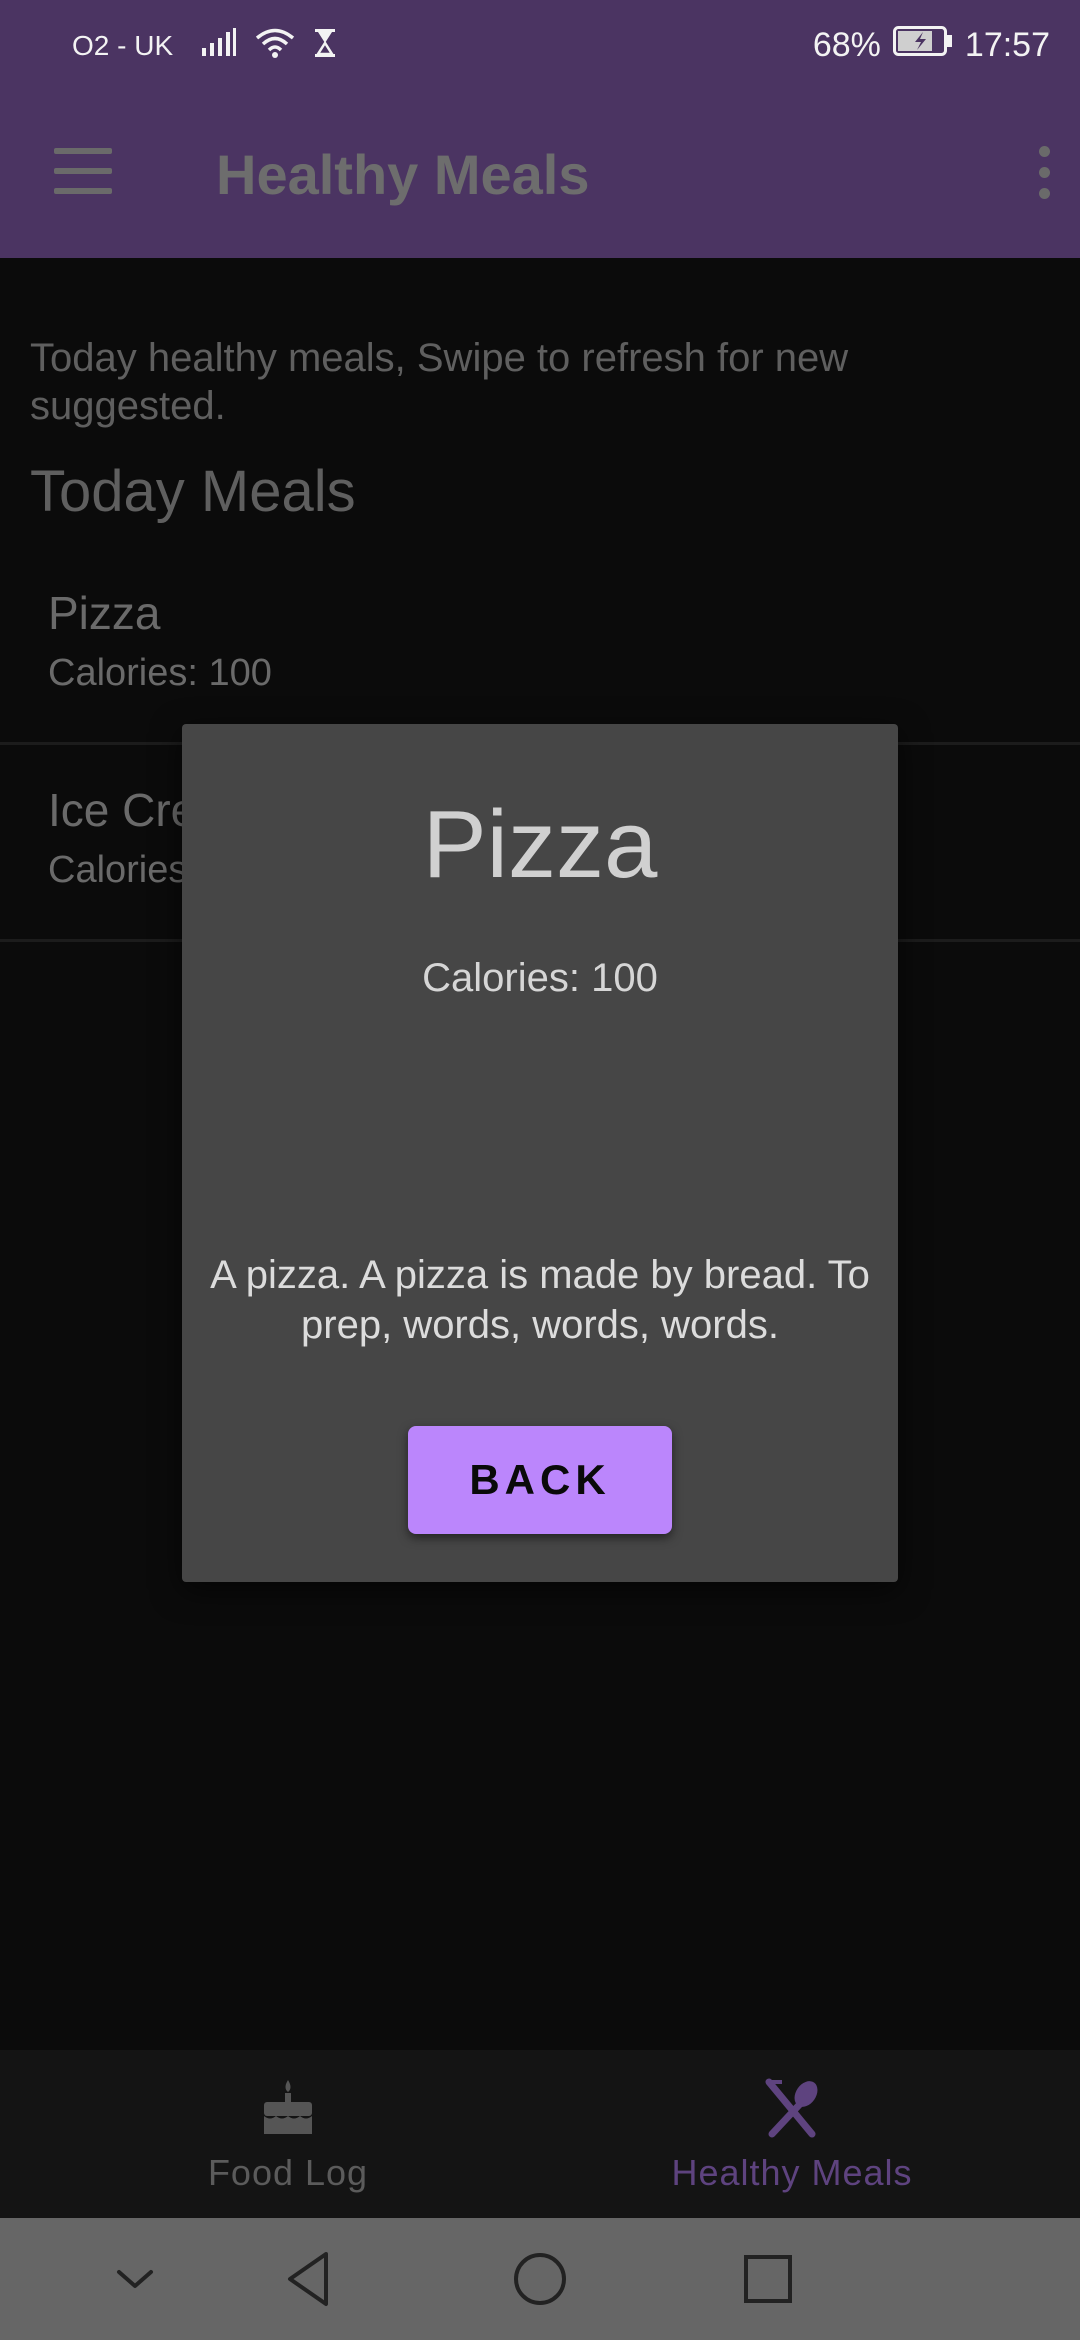 This screenshot has width=1080, height=2340. What do you see at coordinates (84, 172) in the screenshot?
I see `hamburger-menu-icon` at bounding box center [84, 172].